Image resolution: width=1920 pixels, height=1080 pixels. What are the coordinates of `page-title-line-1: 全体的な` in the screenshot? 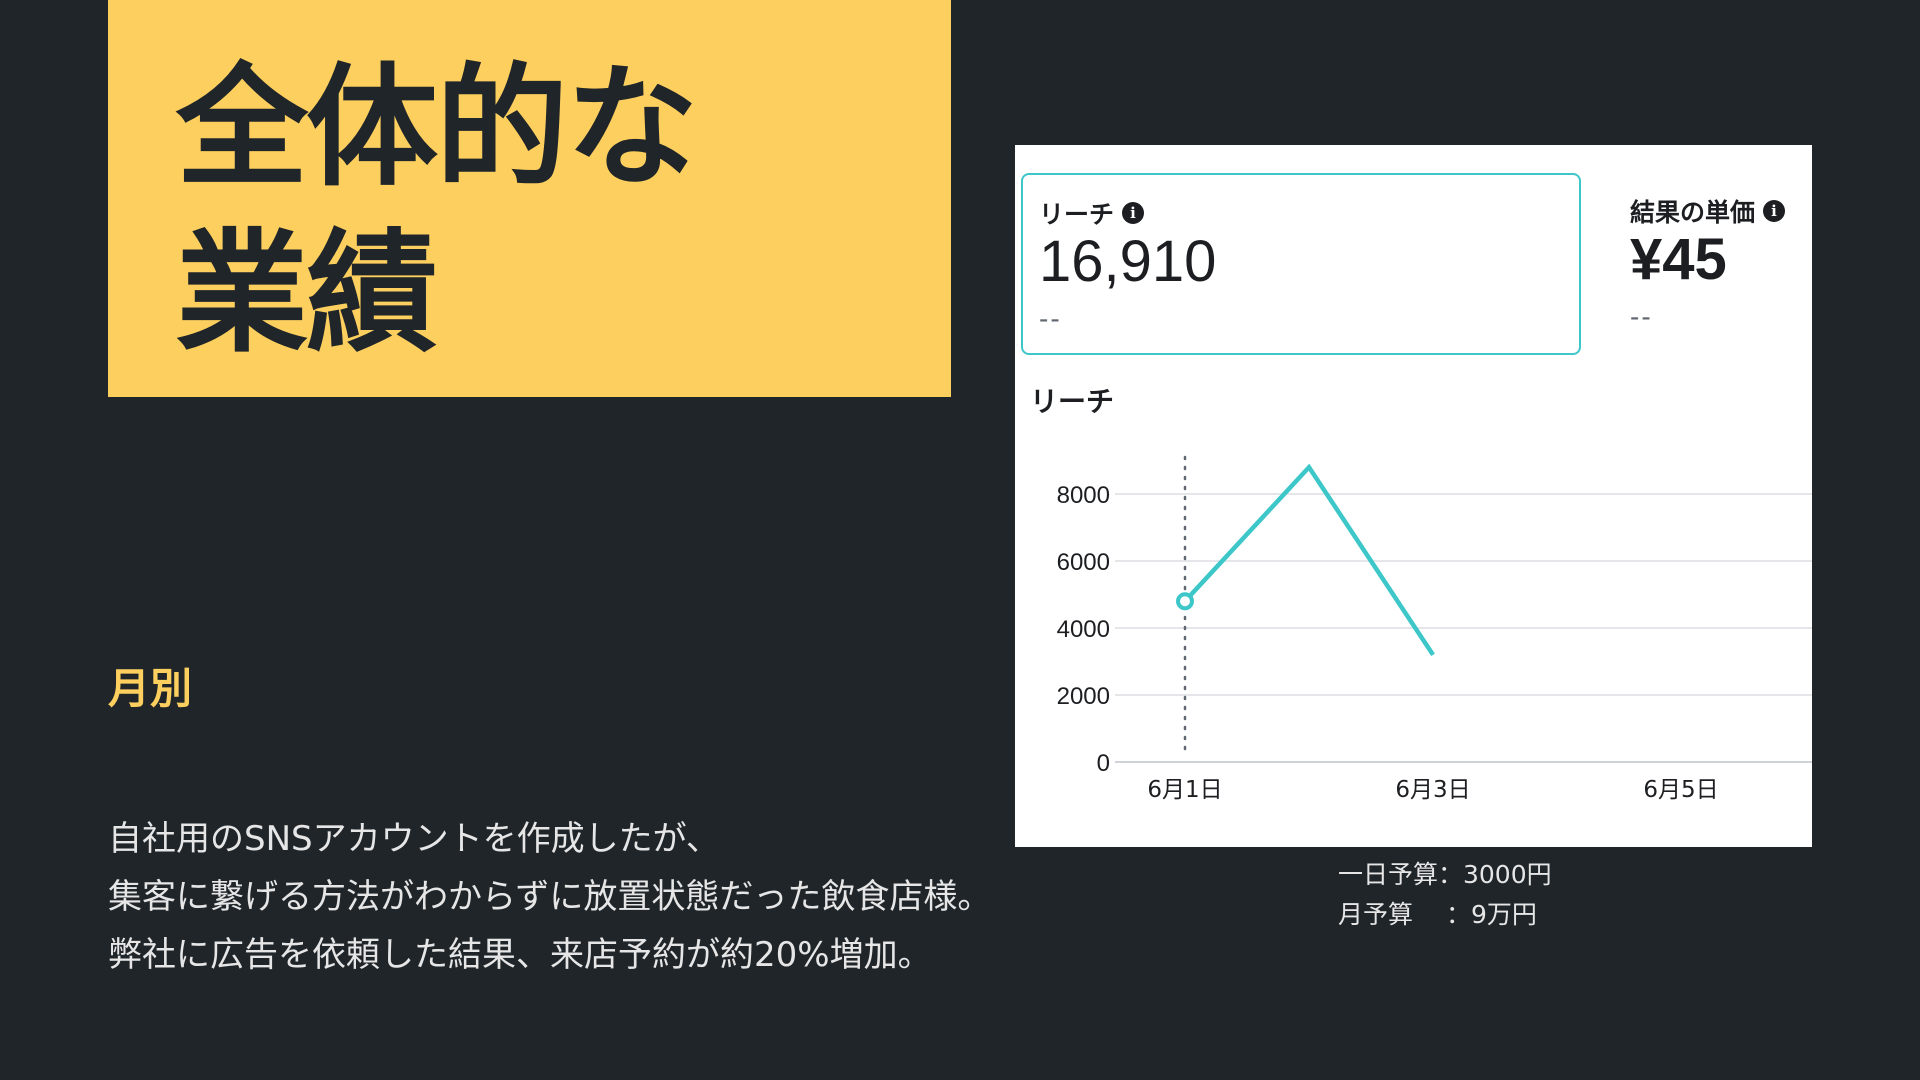 It's located at (437, 128).